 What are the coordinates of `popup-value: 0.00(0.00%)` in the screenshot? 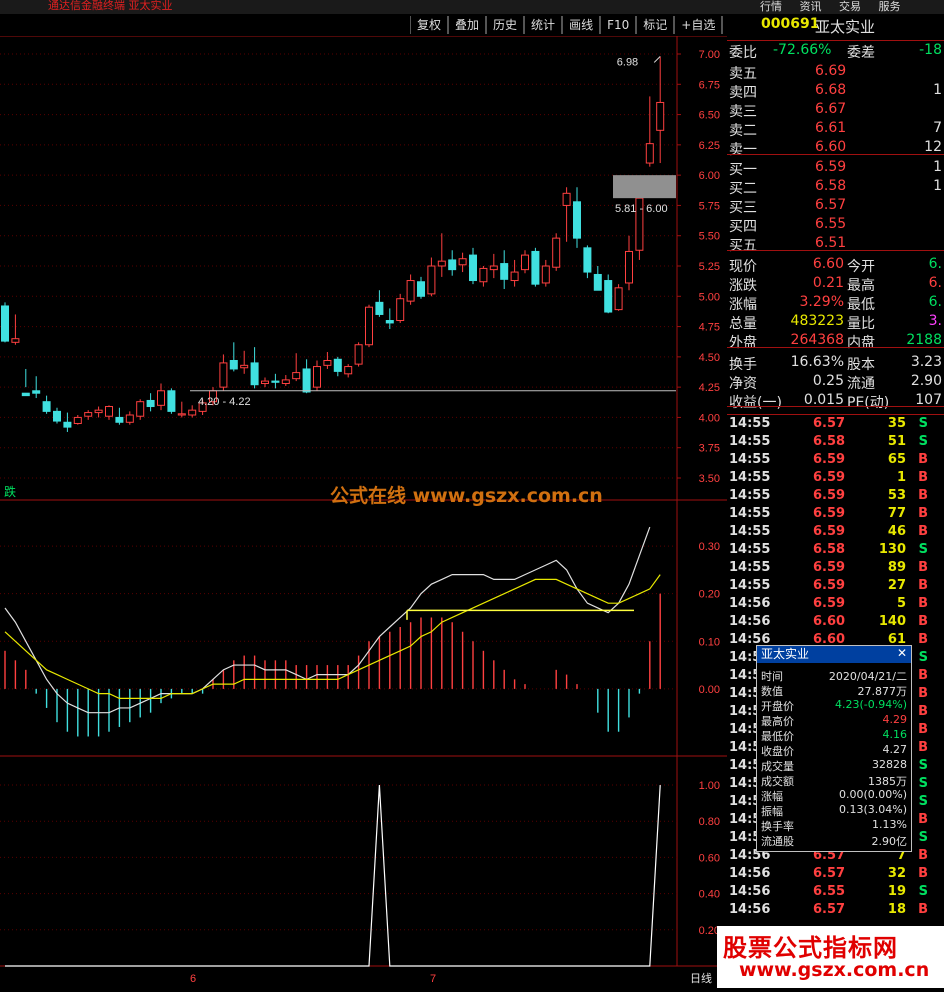 It's located at (872, 794).